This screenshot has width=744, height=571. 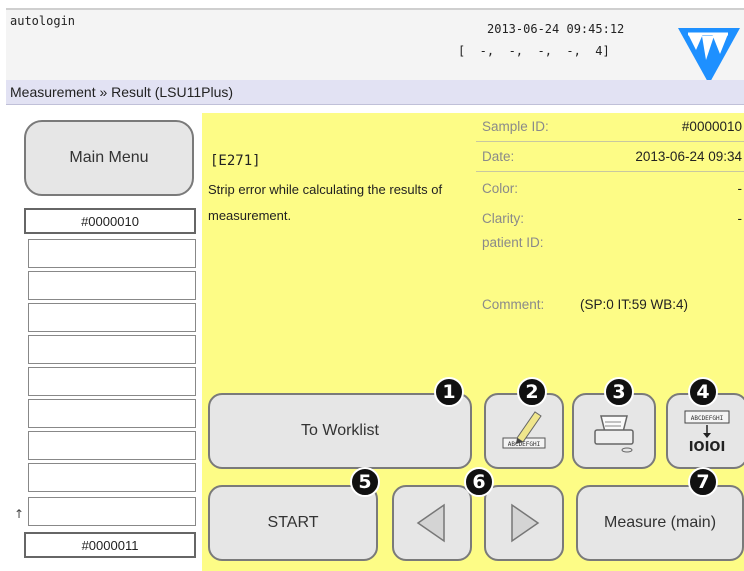 I want to click on clarity-value: -, so click(x=740, y=218).